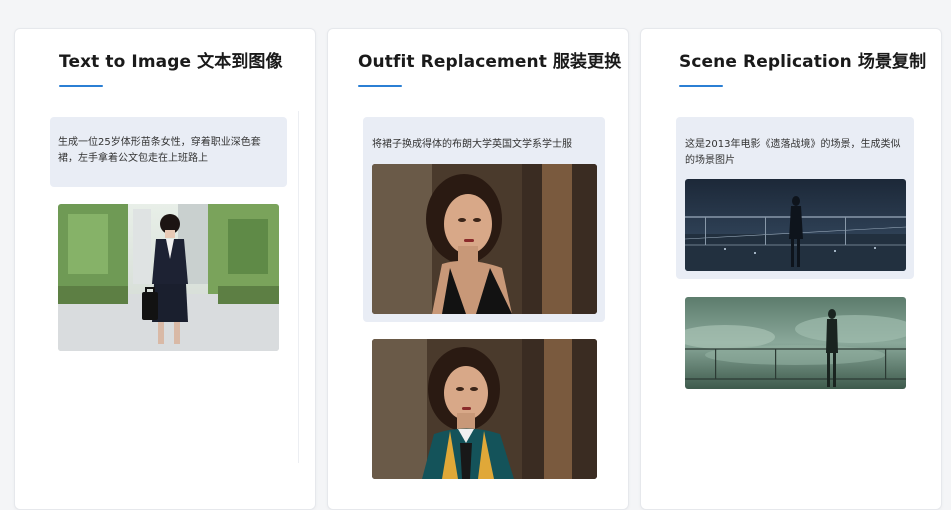 The height and width of the screenshot is (510, 951). What do you see at coordinates (159, 150) in the screenshot?
I see `prompt-text: 生成一位25岁体形苗条女性，穿着职业深色套裙，左手拿着公文包走在上班路上` at bounding box center [159, 150].